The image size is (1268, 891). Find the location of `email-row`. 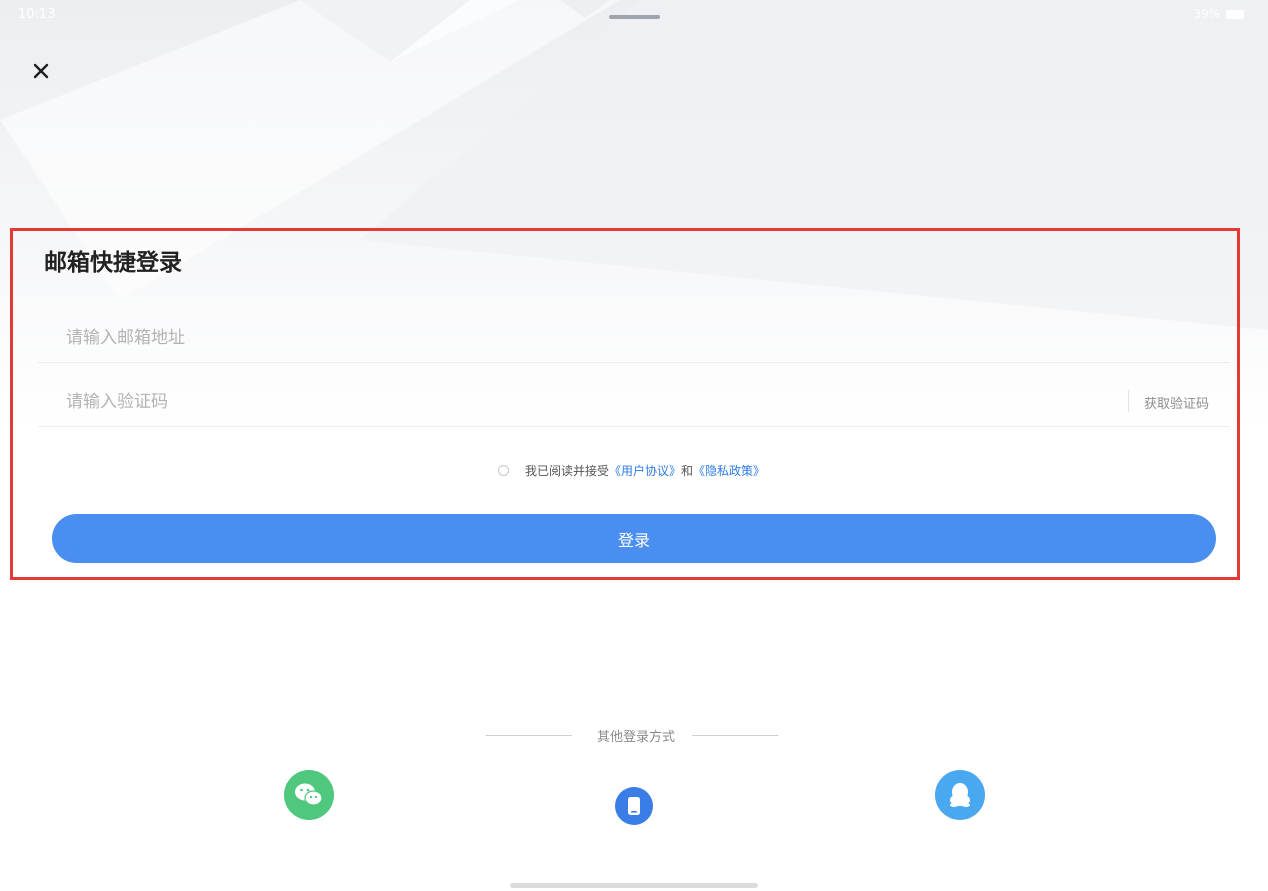

email-row is located at coordinates (634, 337).